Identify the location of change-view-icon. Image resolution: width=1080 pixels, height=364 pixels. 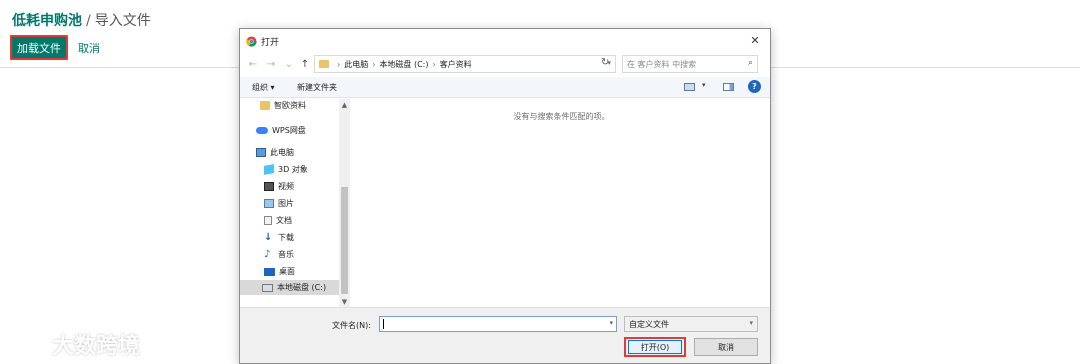
(689, 87).